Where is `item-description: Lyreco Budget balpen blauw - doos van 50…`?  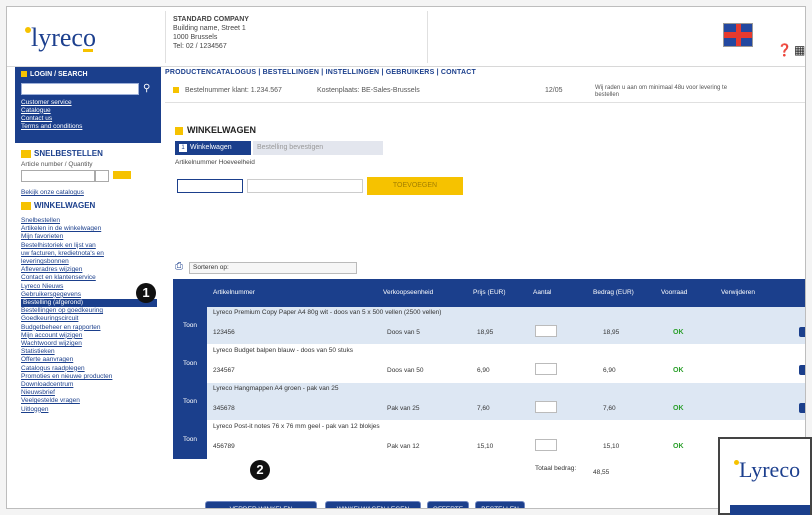
item-description: Lyreco Budget balpen blauw - doos van 50… is located at coordinates (283, 350).